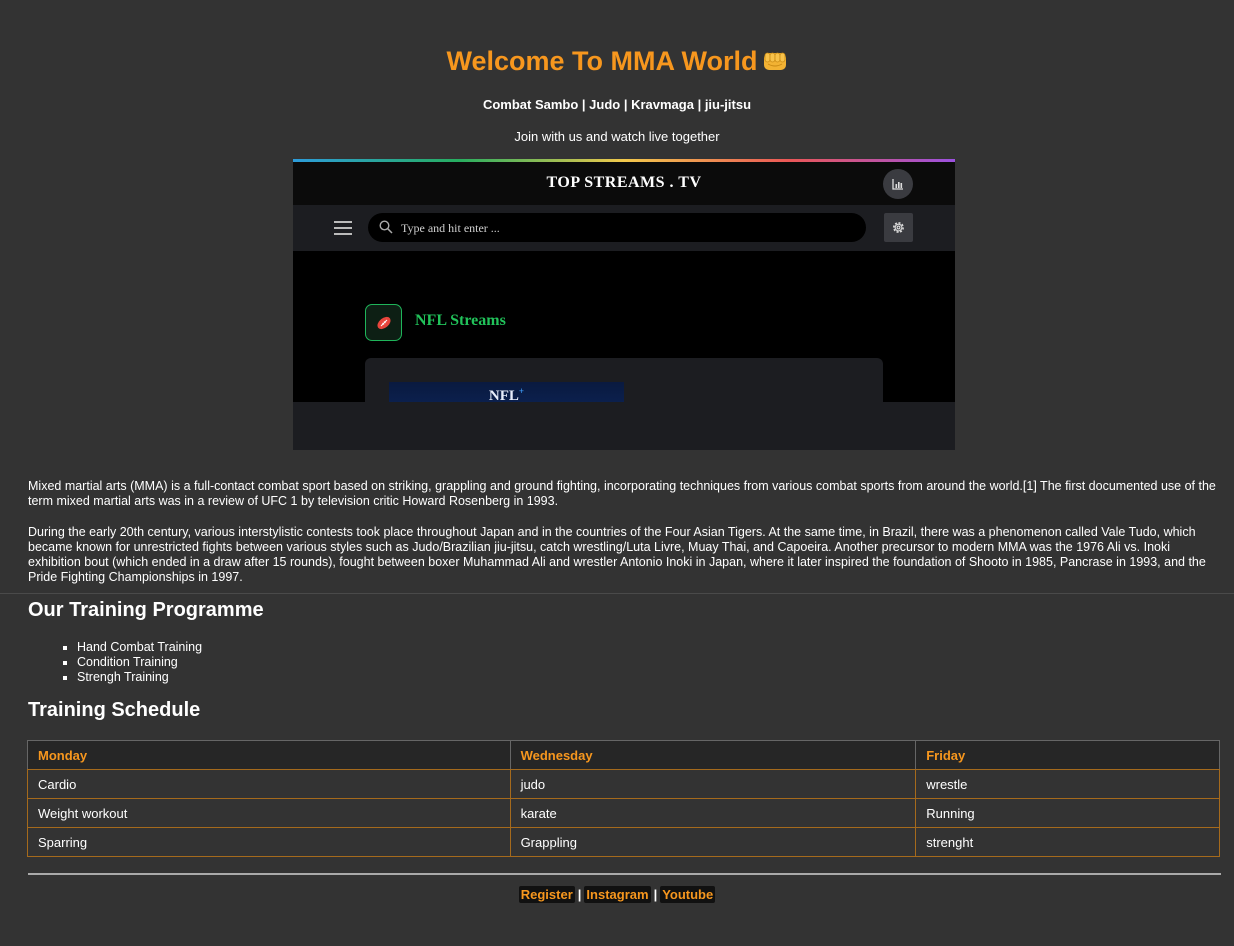 This screenshot has height=946, width=1234. I want to click on gear-icon, so click(898, 227).